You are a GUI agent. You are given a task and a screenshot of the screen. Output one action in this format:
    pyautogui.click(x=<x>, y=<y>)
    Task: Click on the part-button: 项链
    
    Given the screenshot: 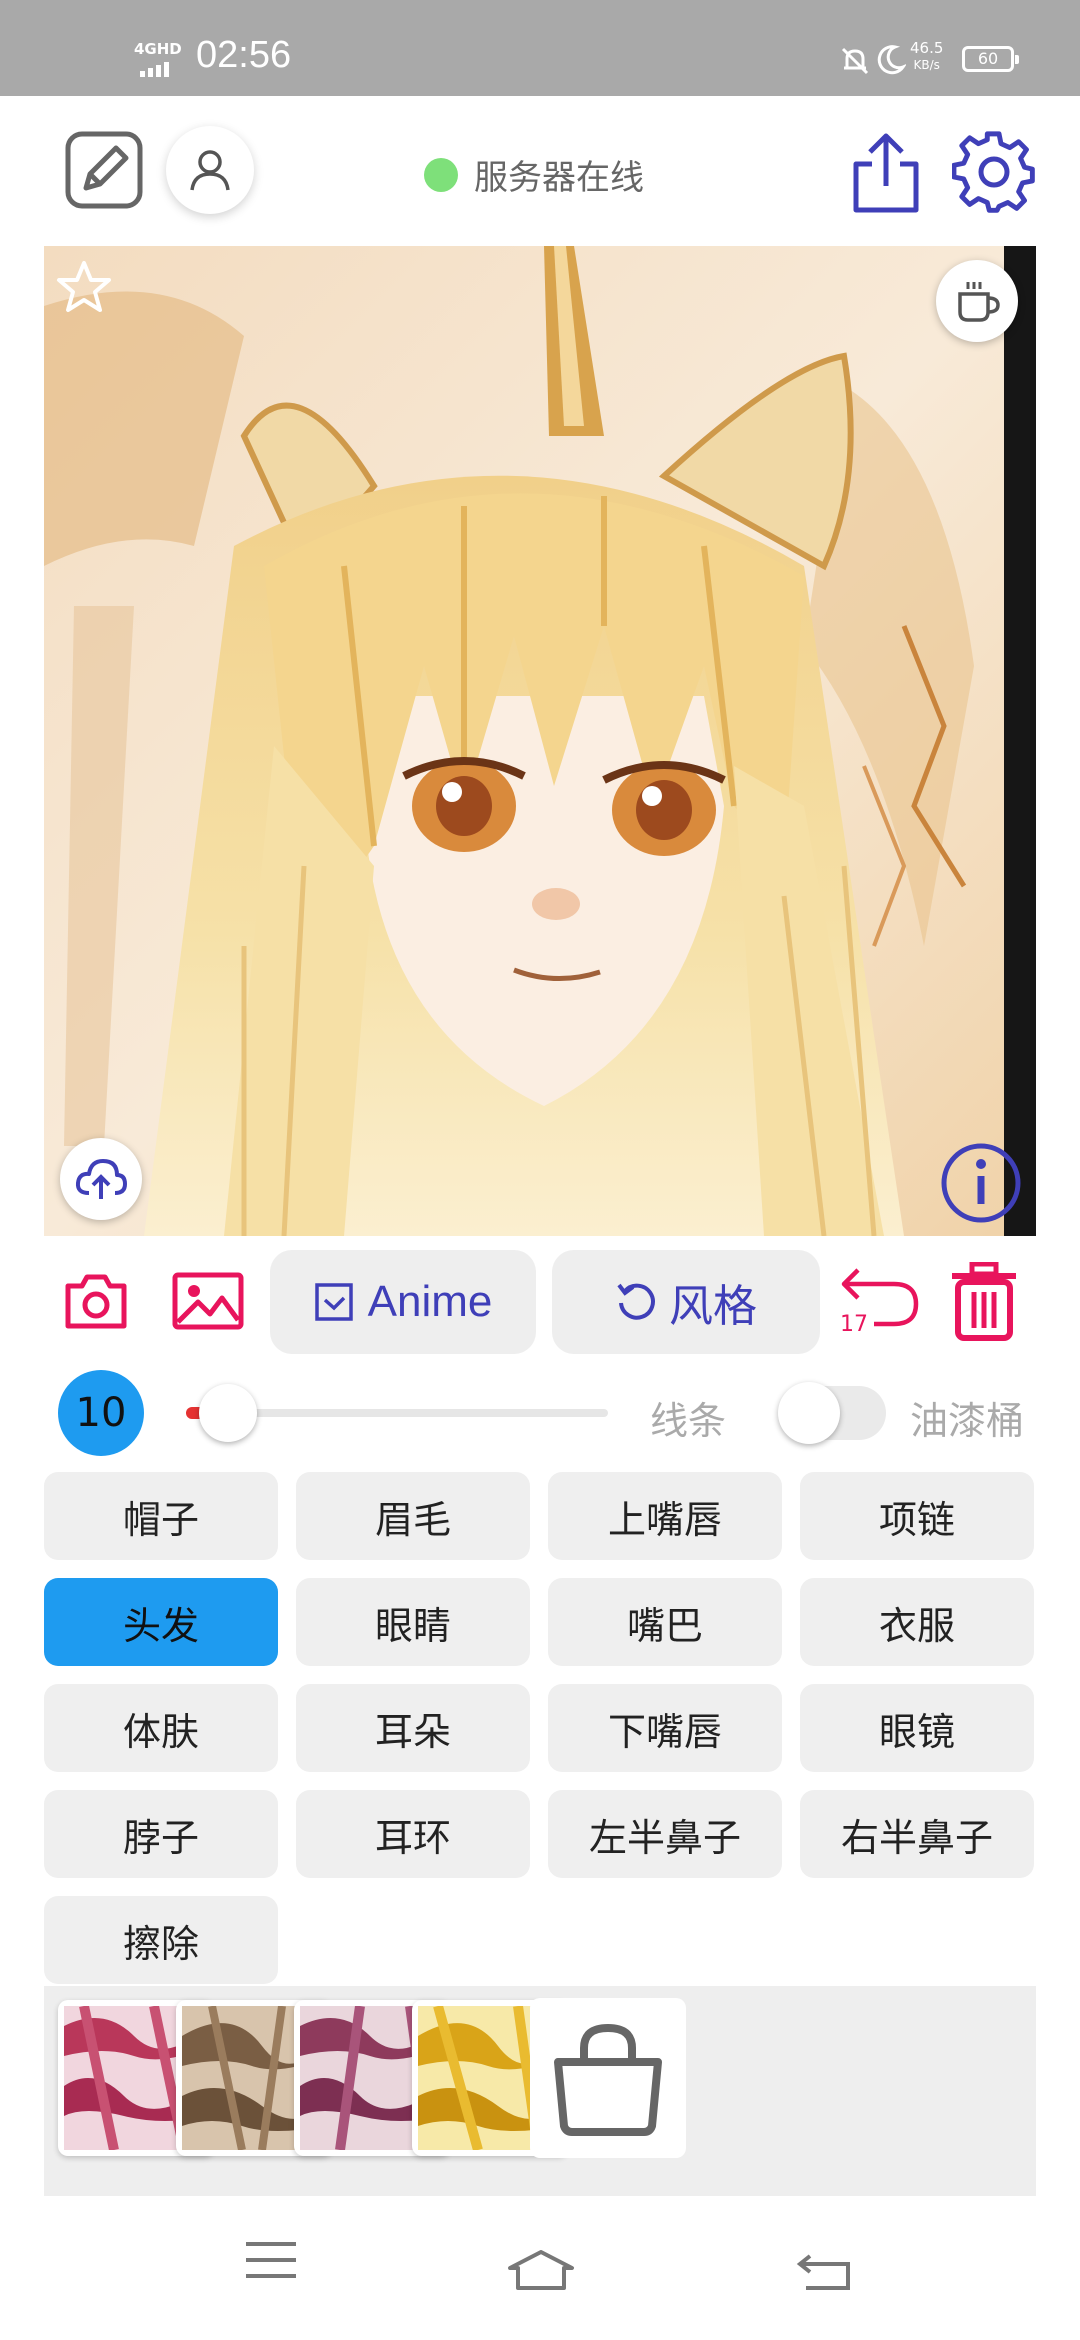 What is the action you would take?
    pyautogui.click(x=917, y=1516)
    